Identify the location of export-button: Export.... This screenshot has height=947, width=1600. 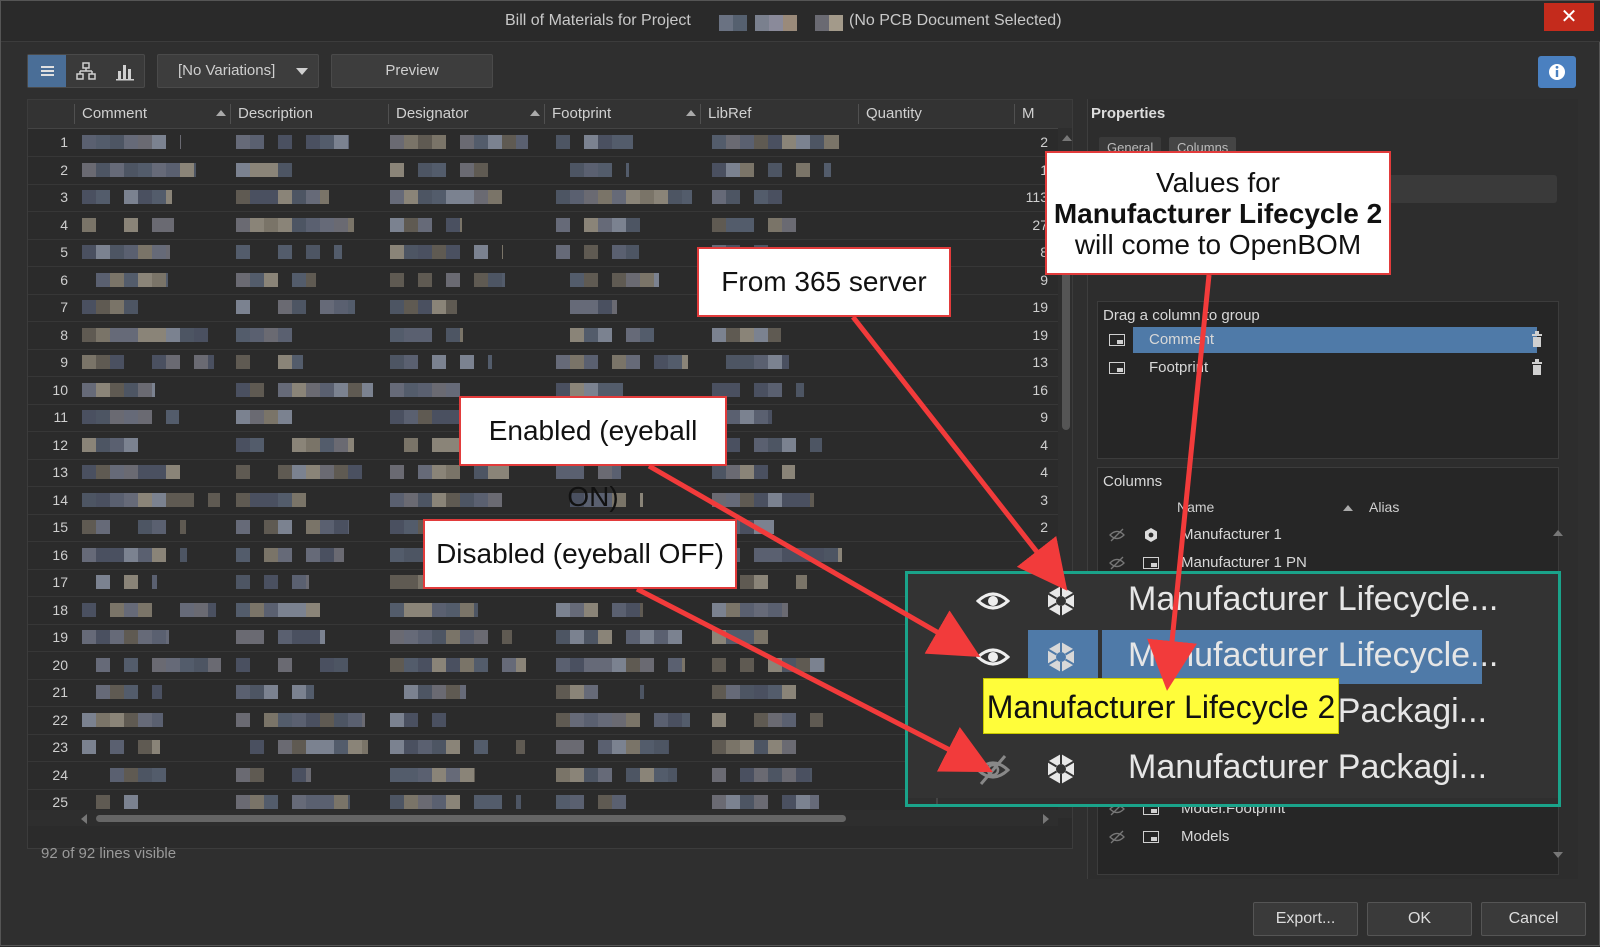
(1305, 919).